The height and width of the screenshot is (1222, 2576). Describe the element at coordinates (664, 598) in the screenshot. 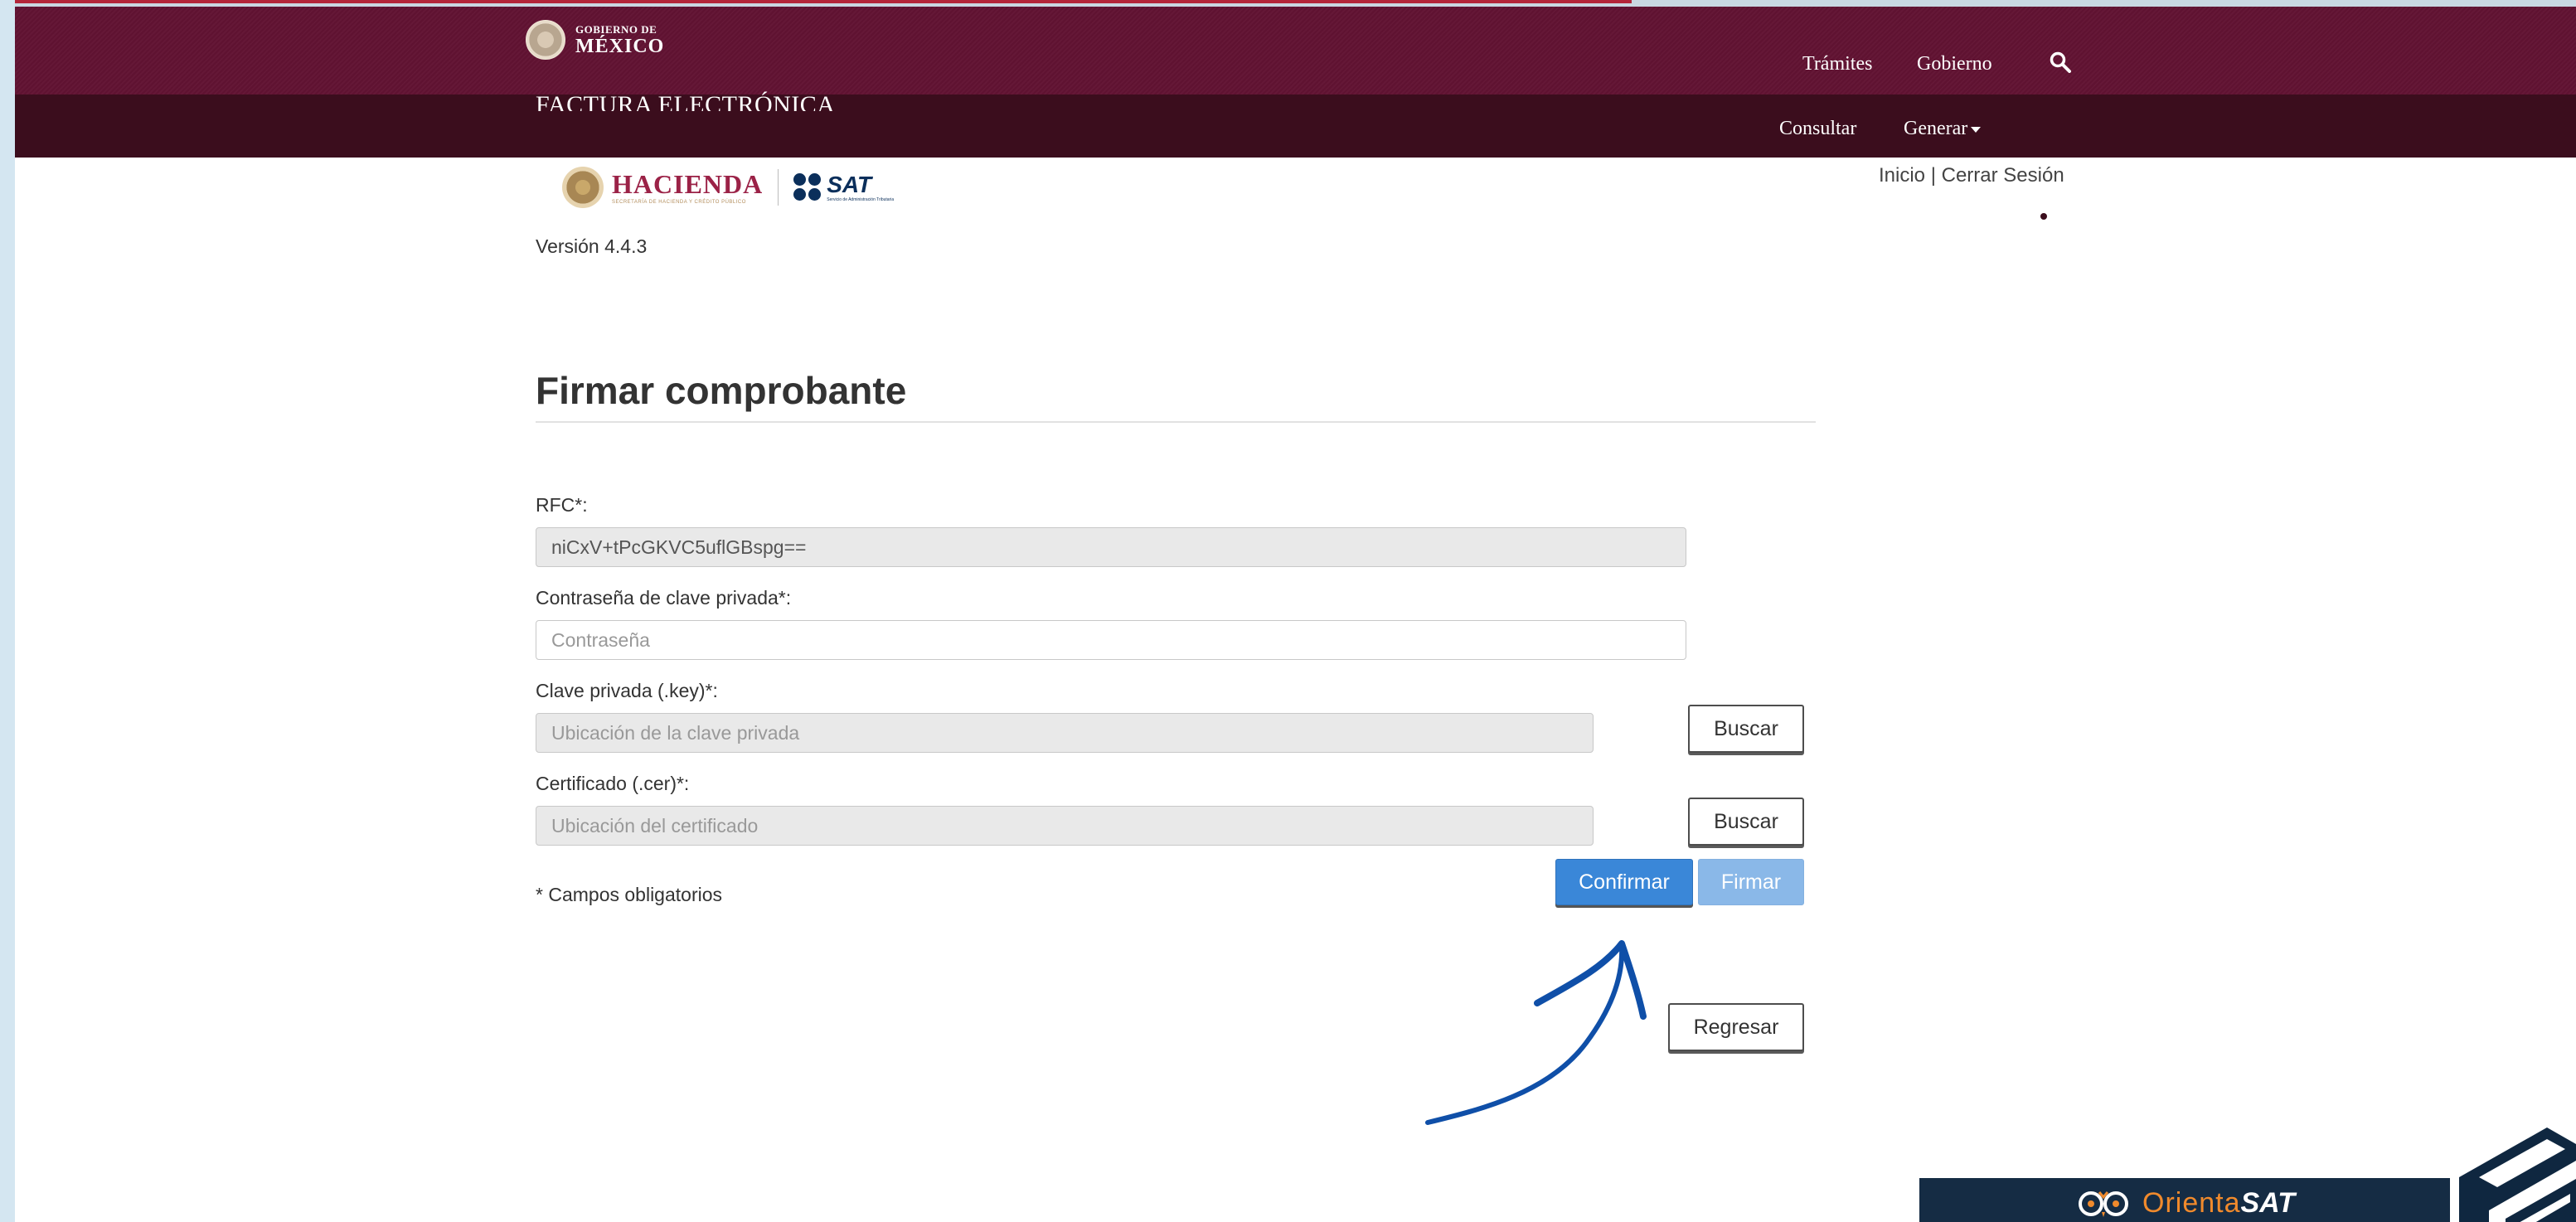

I see `password-label: Contraseña de clave privada*:` at that location.